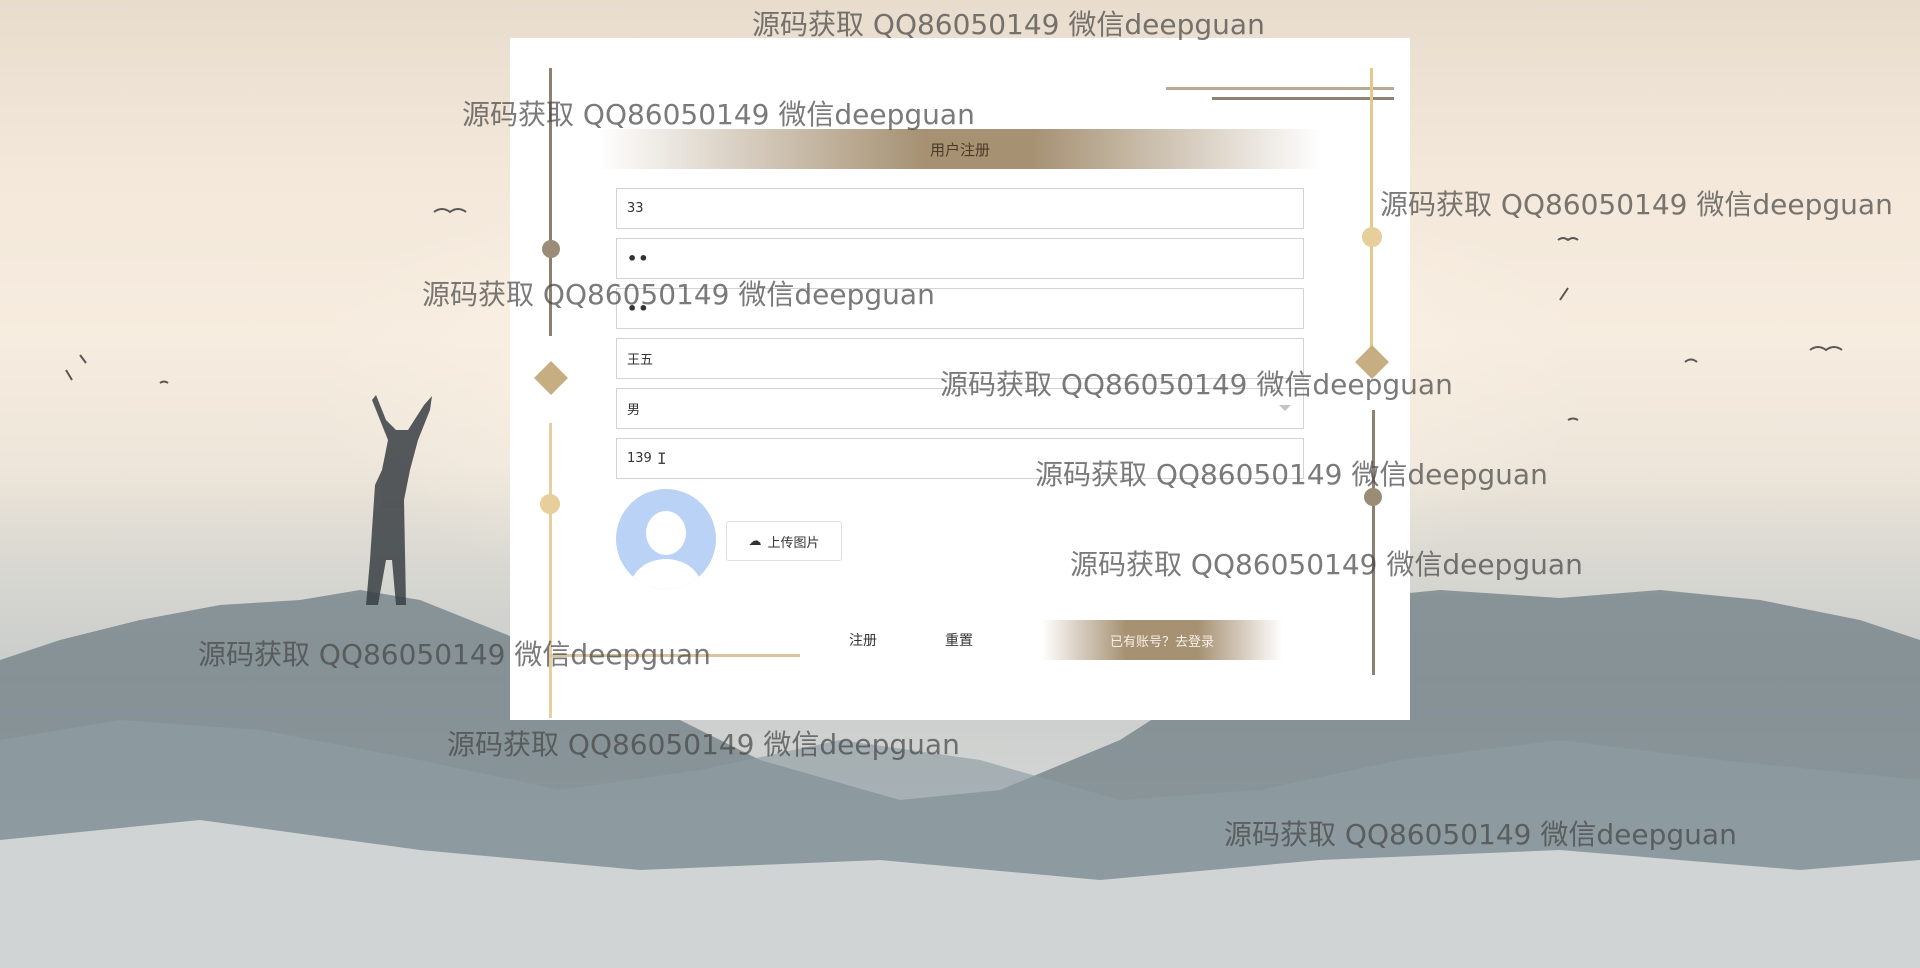 This screenshot has height=968, width=1920. I want to click on go-login-button: 已有账号？去登录, so click(1162, 640).